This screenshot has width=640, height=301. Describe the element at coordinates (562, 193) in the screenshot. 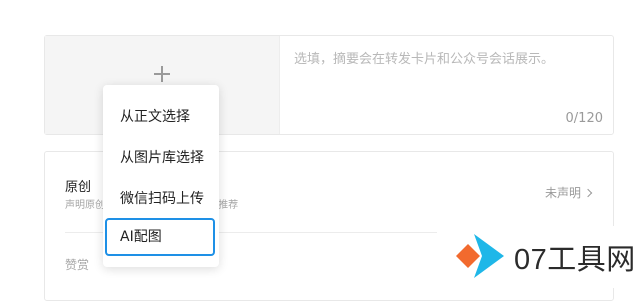

I see `original-status-label: 未声明` at that location.